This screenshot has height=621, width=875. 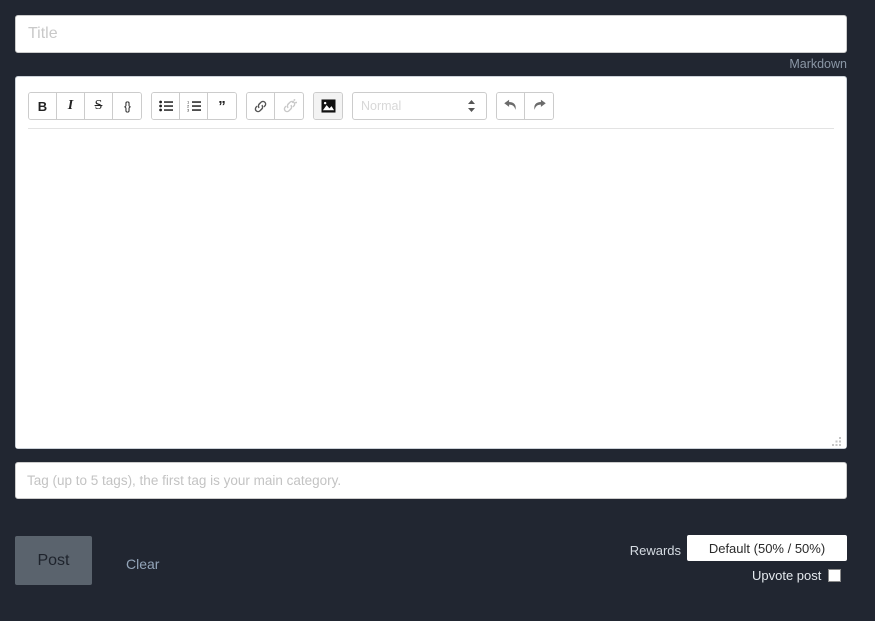 What do you see at coordinates (381, 106) in the screenshot?
I see `format-select-value: Normal` at bounding box center [381, 106].